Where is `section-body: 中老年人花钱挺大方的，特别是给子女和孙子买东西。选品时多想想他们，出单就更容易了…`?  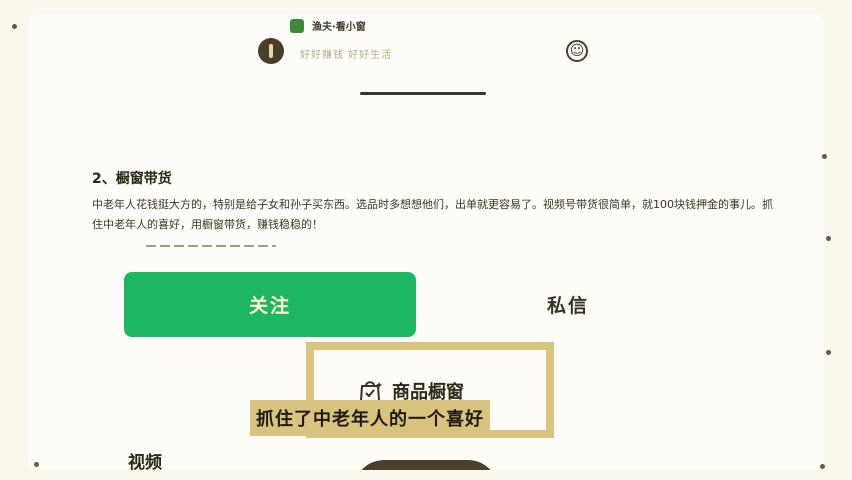
section-body: 中老年人花钱挺大方的，特别是给子女和孙子买东西。选品时多想想他们，出单就更容易了… is located at coordinates (432, 214).